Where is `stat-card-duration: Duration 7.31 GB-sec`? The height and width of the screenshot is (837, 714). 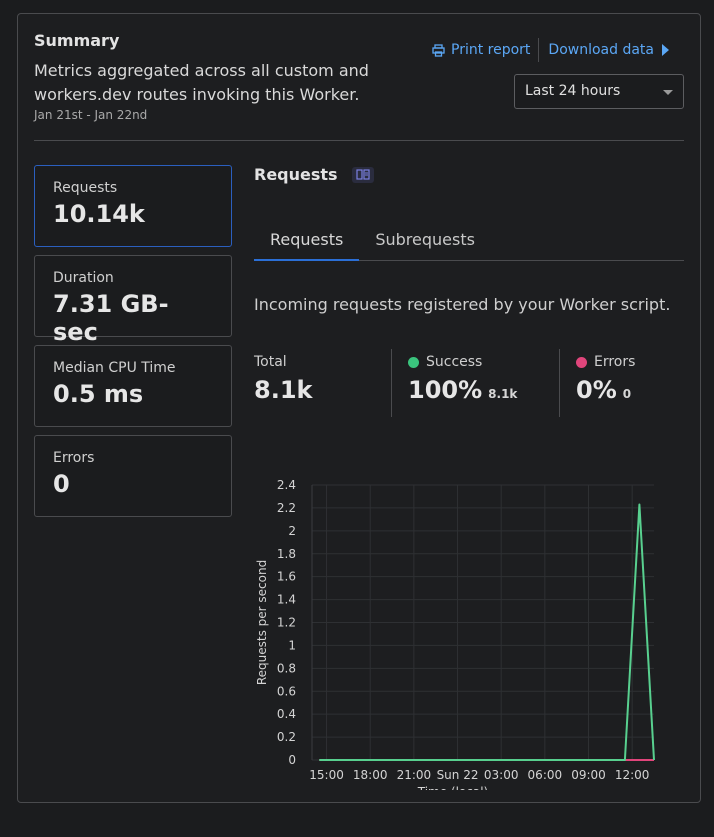 stat-card-duration: Duration 7.31 GB-sec is located at coordinates (133, 300).